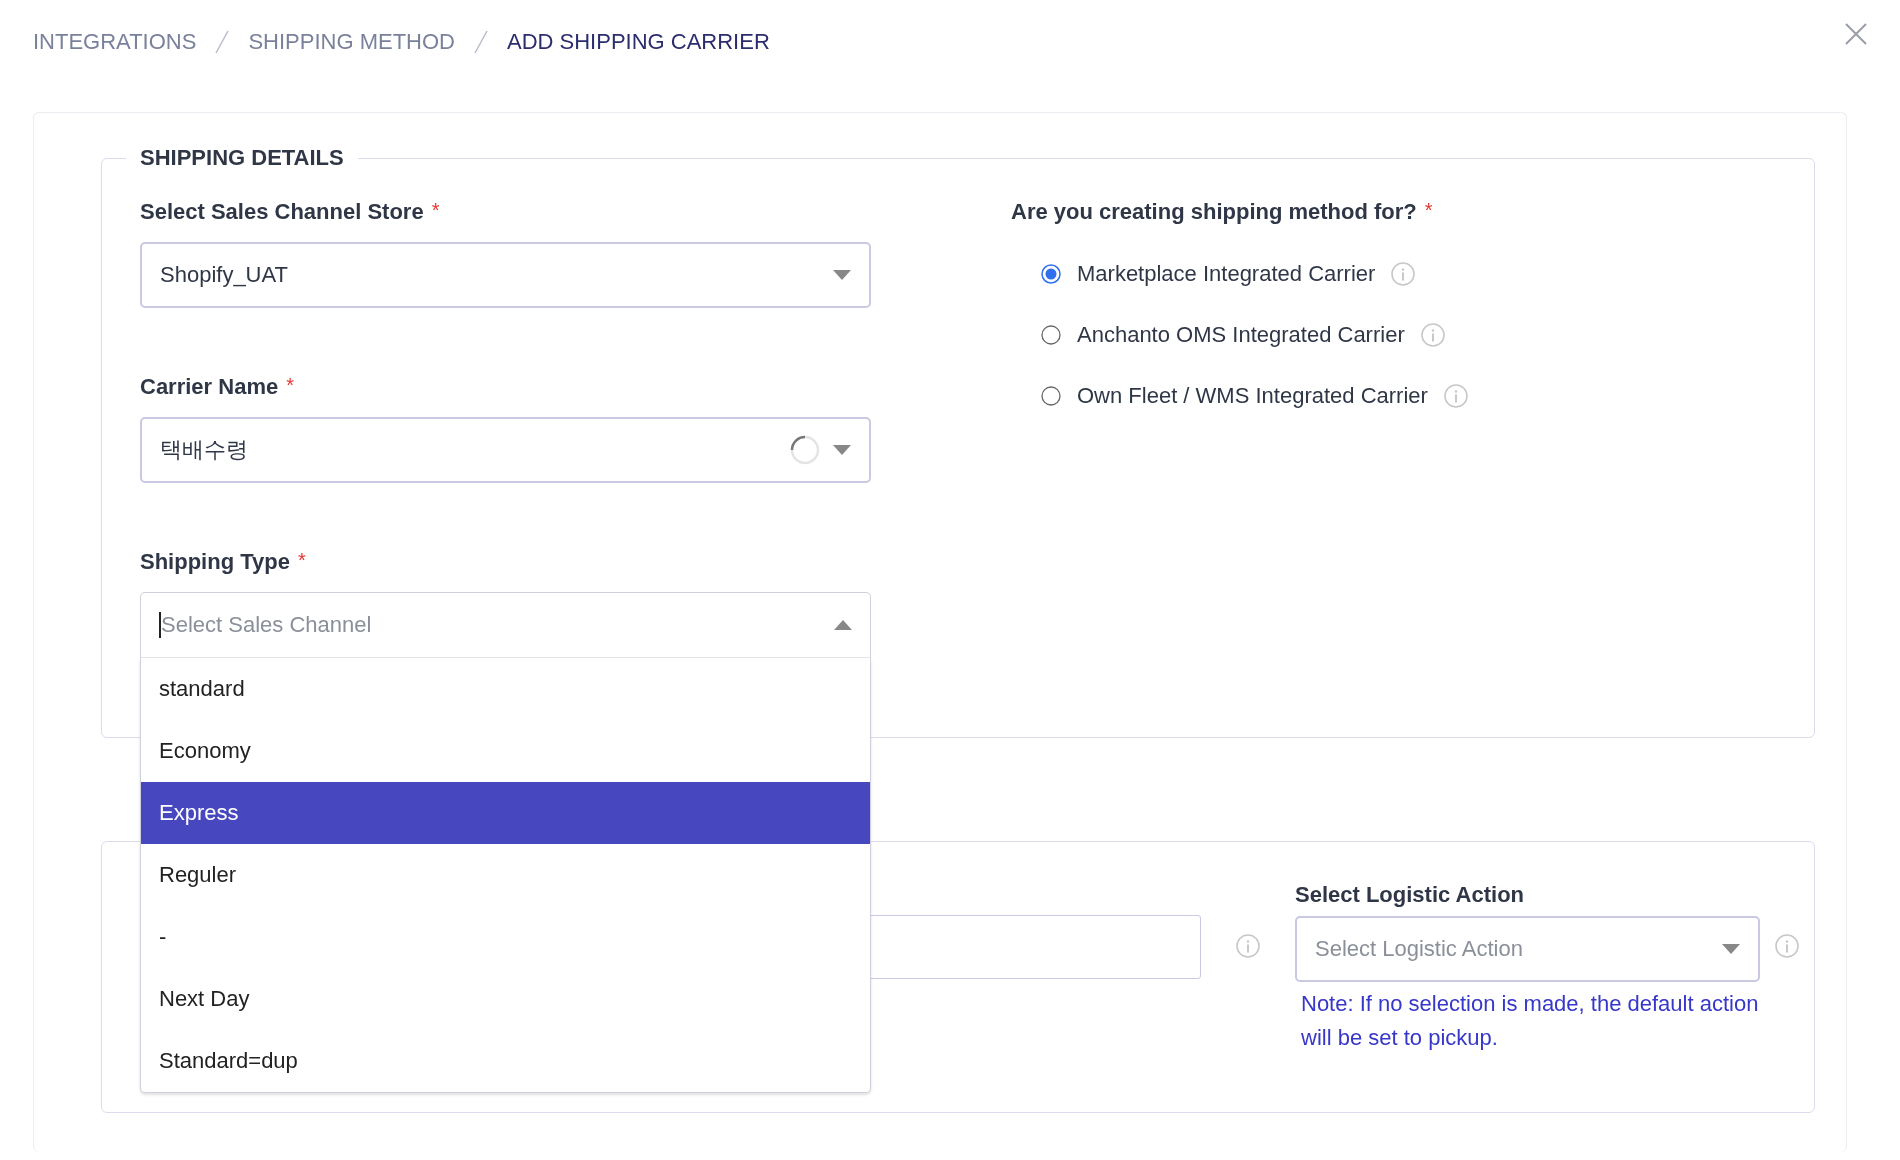  What do you see at coordinates (505, 450) in the screenshot?
I see `carrier-select: 택배수령` at bounding box center [505, 450].